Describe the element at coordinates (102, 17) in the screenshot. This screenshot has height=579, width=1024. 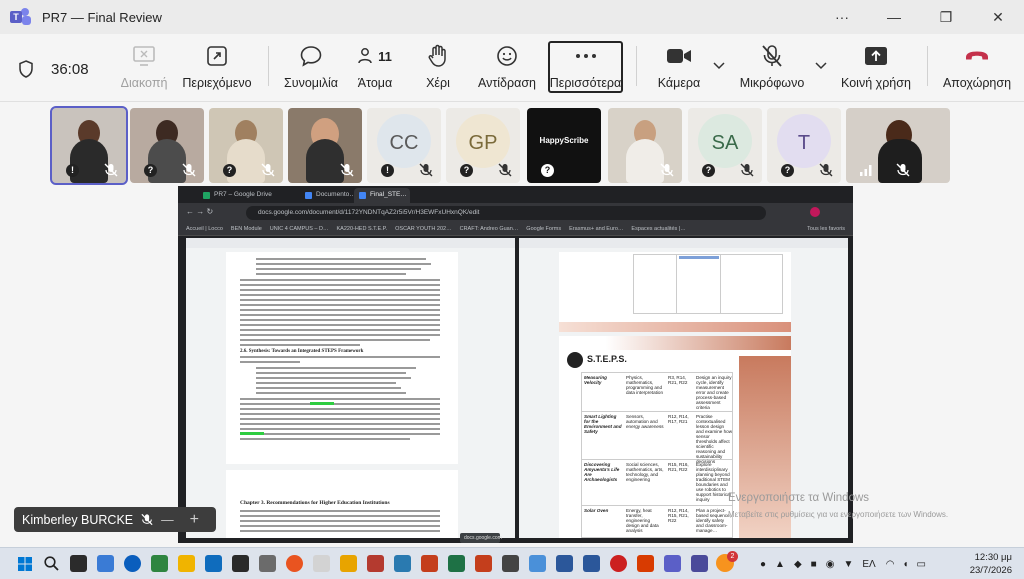
I see `window-title: PR7 — Final Review` at that location.